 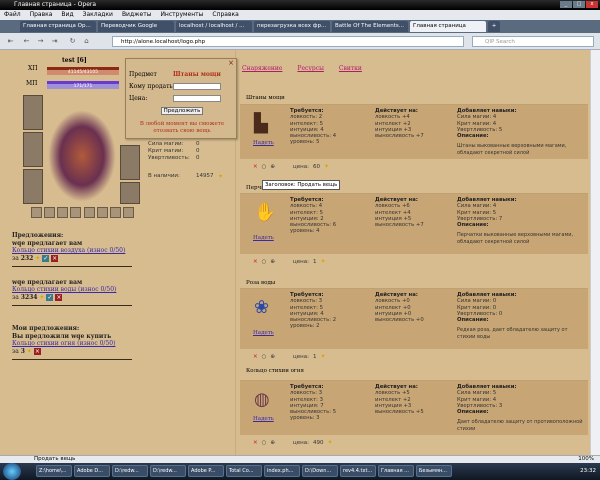 I want to click on address-input: http://alone.localhost/logo.php, so click(x=288, y=41).